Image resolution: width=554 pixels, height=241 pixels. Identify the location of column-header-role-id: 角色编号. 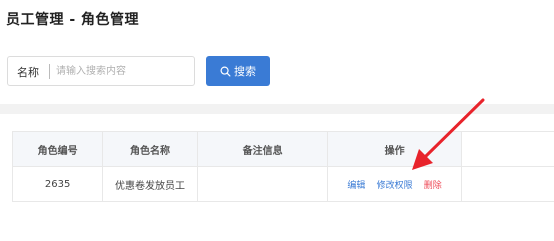
(58, 149).